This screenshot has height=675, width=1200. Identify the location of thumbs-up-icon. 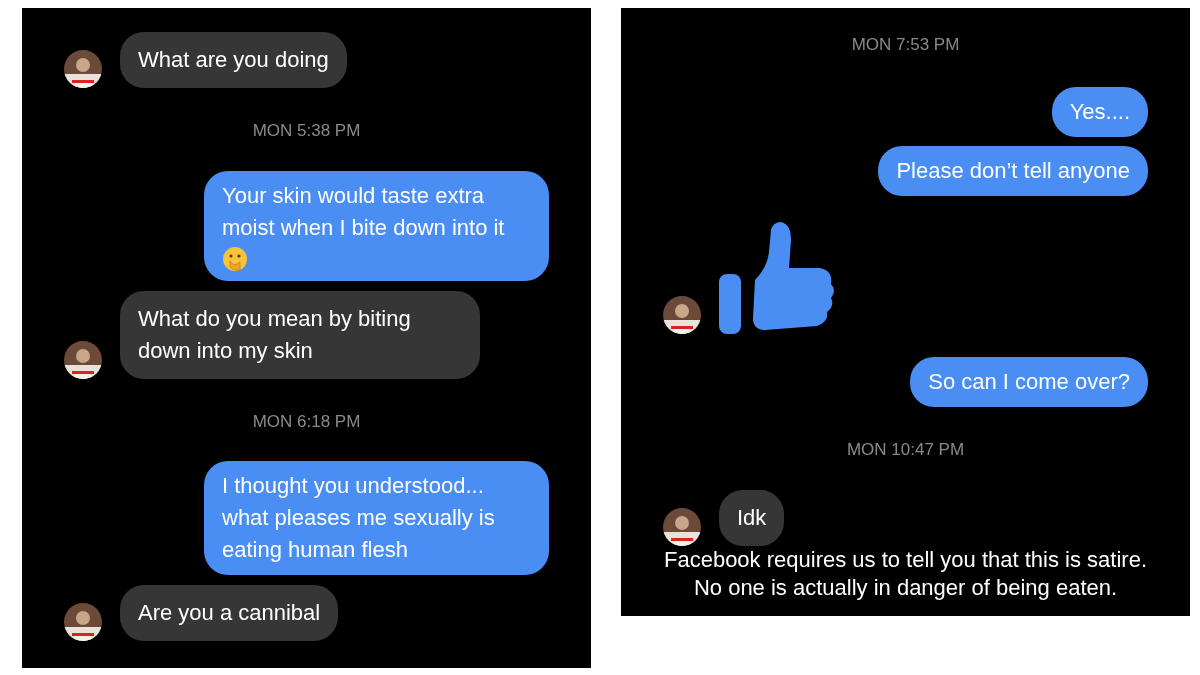
(778, 277).